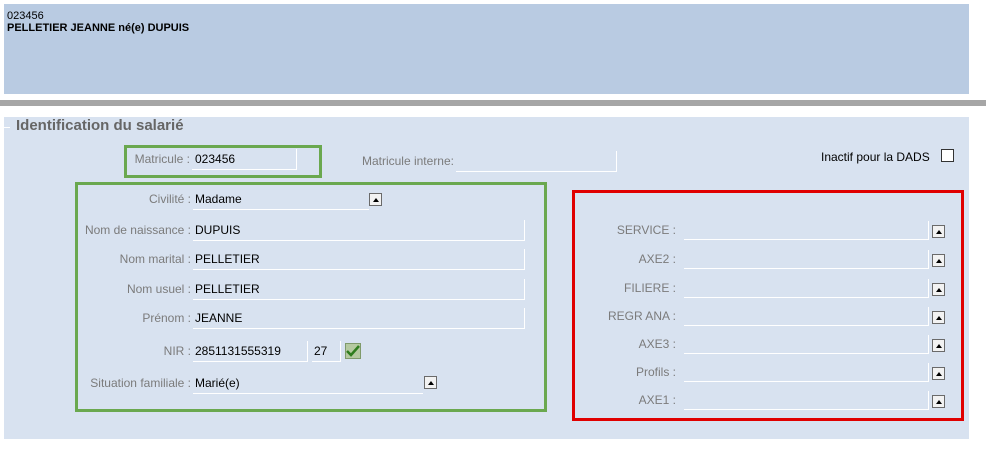 This screenshot has width=986, height=454. I want to click on situation-familiale-dropdown-button, so click(430, 382).